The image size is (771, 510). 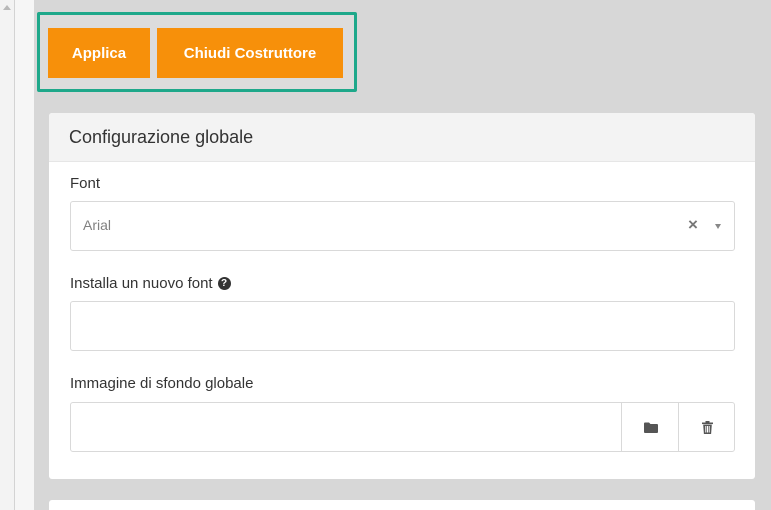 I want to click on font-label: Font, so click(x=85, y=183).